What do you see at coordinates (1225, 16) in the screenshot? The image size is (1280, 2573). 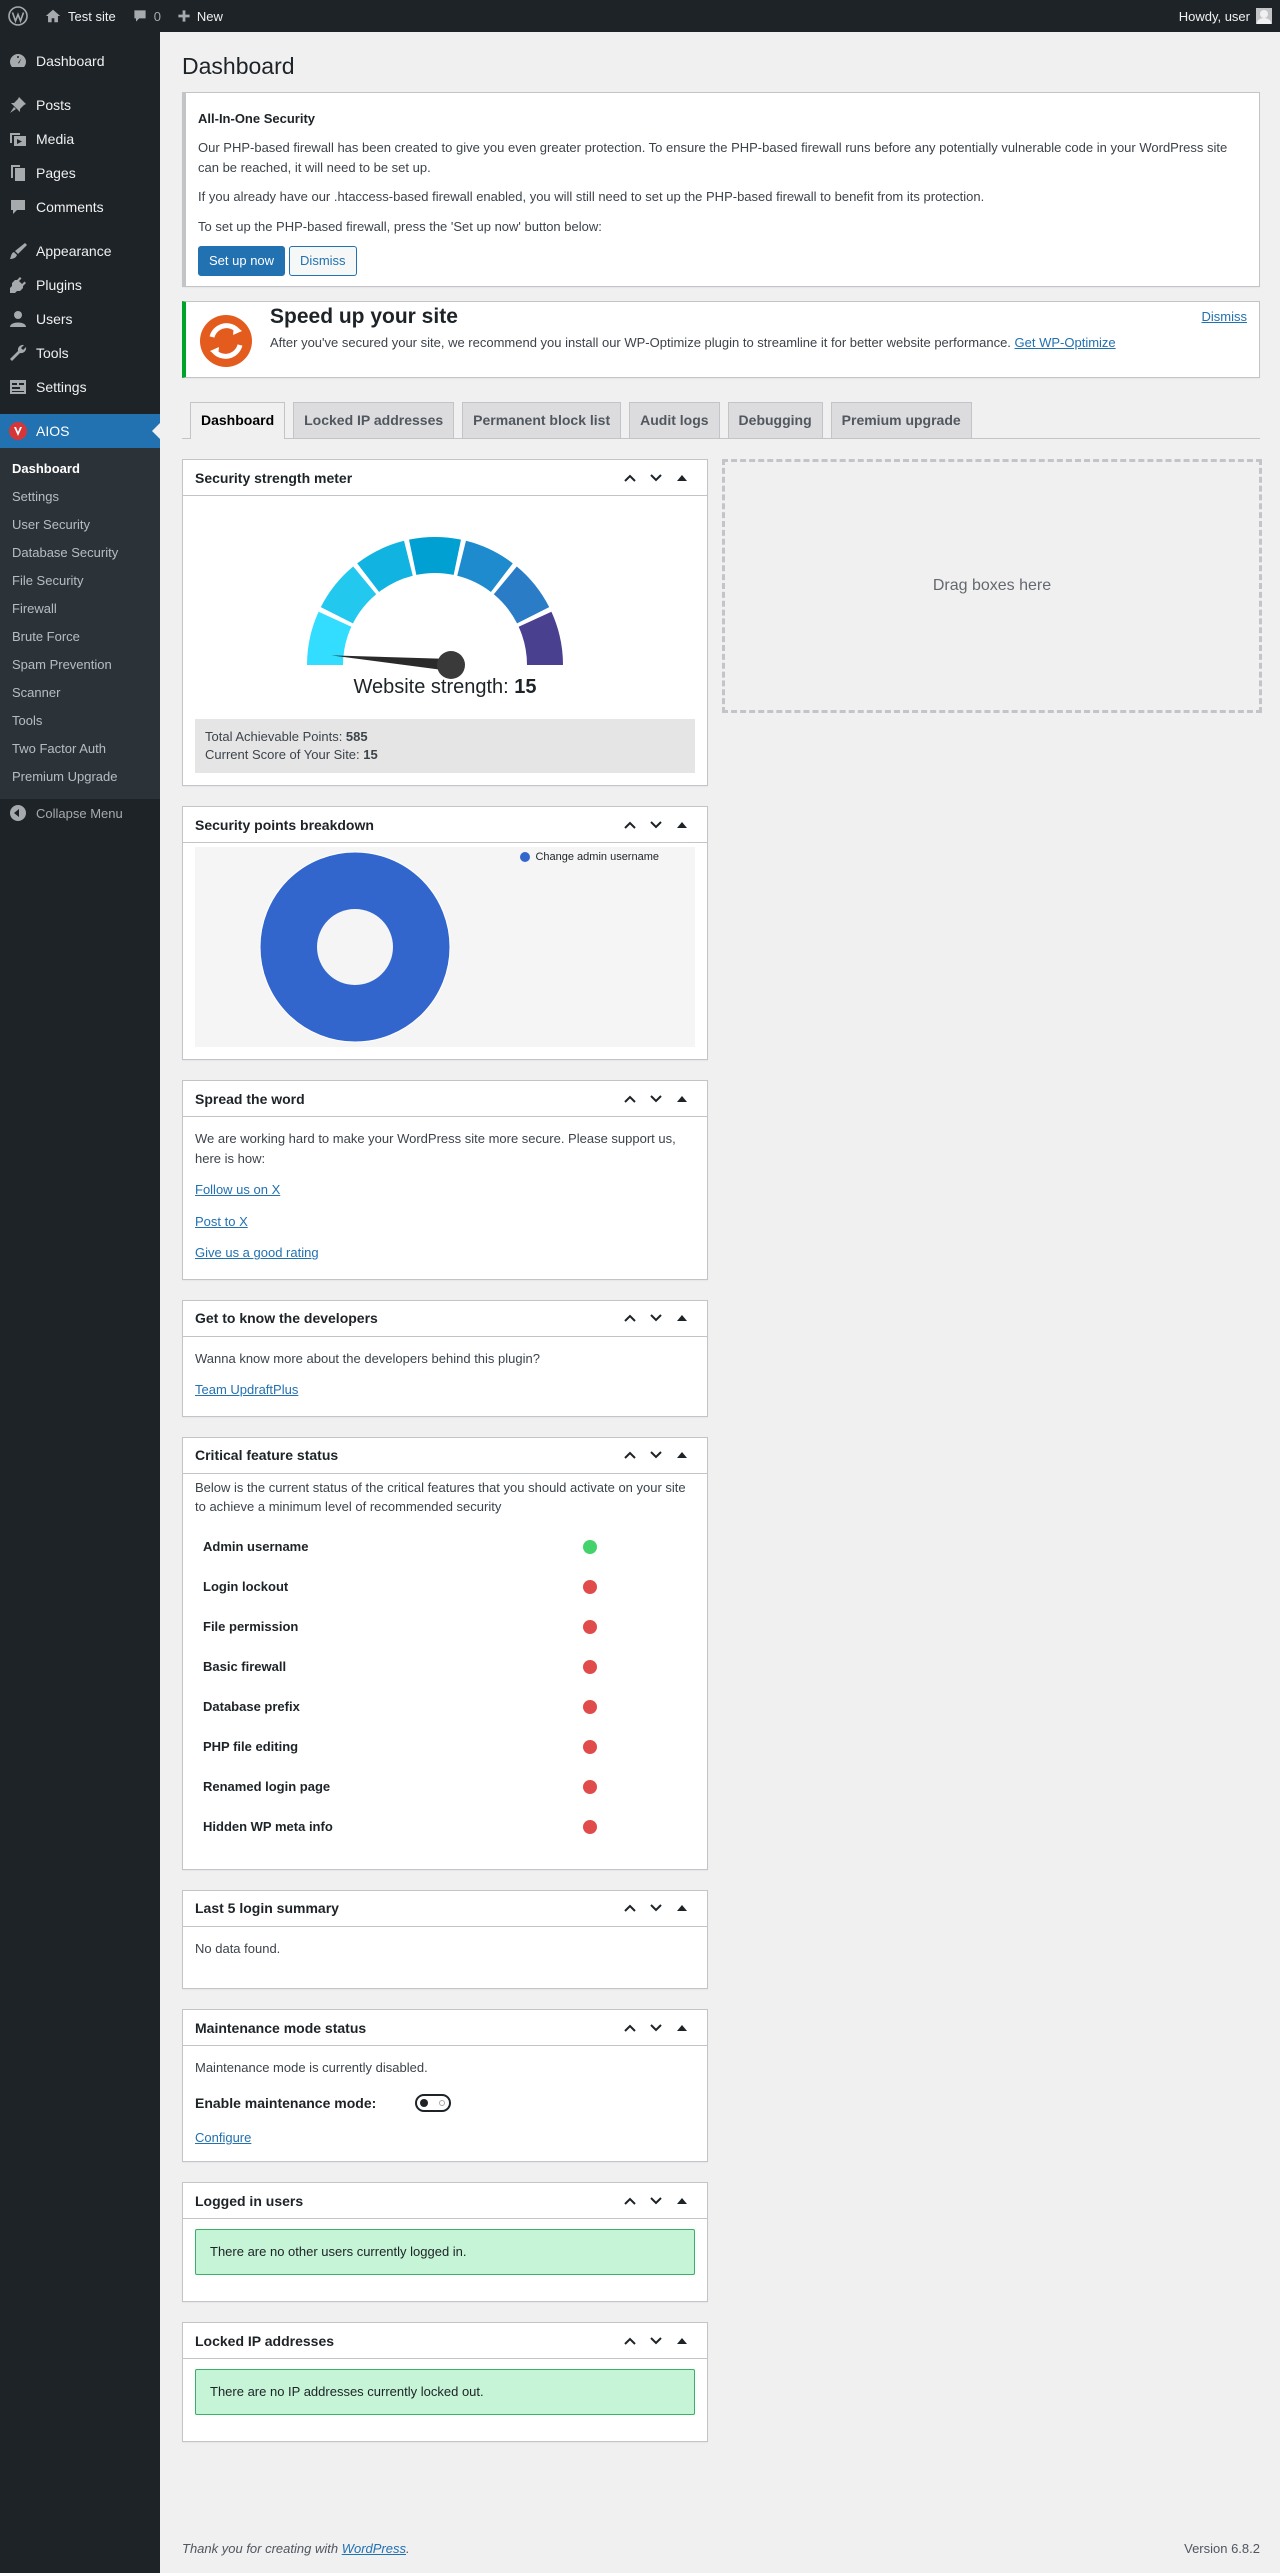 I see `account-menu: Howdy, user` at bounding box center [1225, 16].